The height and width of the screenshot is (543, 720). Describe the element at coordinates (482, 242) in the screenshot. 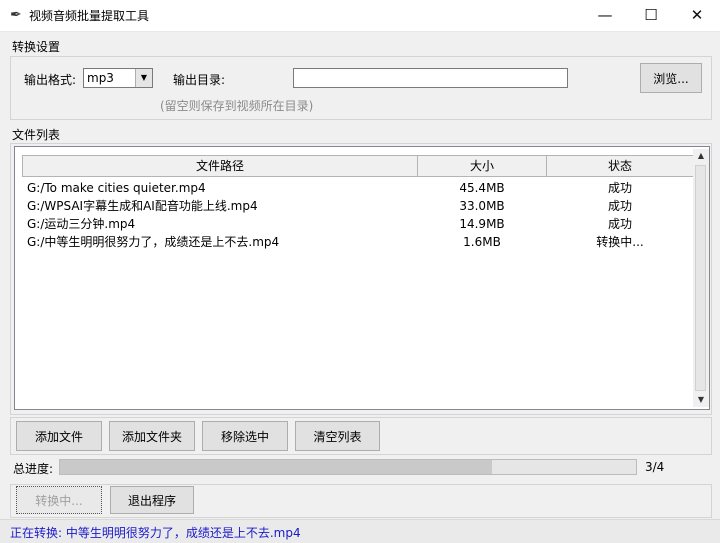

I see `cell-size: 1.6MB` at that location.